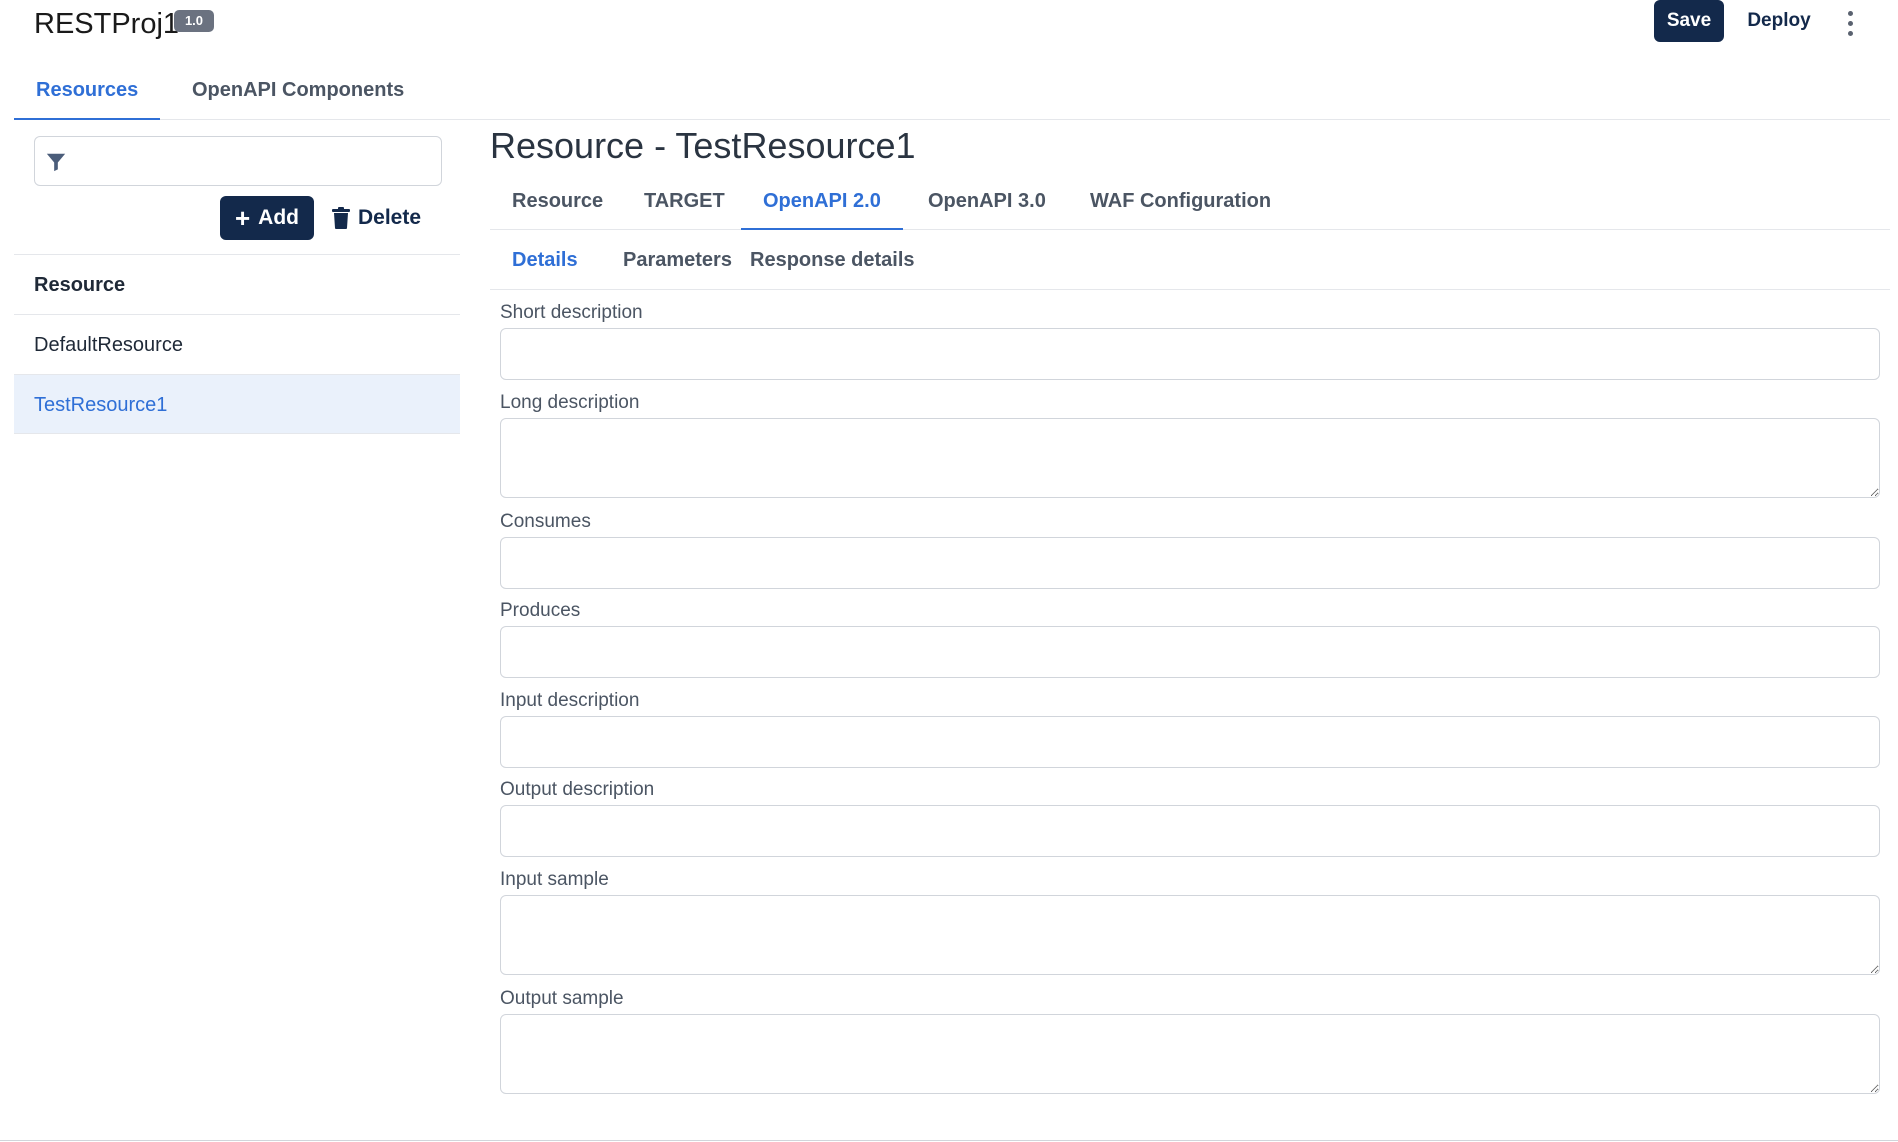 This screenshot has width=1898, height=1142. Describe the element at coordinates (107, 24) in the screenshot. I see `project-title: RESTProj1` at that location.